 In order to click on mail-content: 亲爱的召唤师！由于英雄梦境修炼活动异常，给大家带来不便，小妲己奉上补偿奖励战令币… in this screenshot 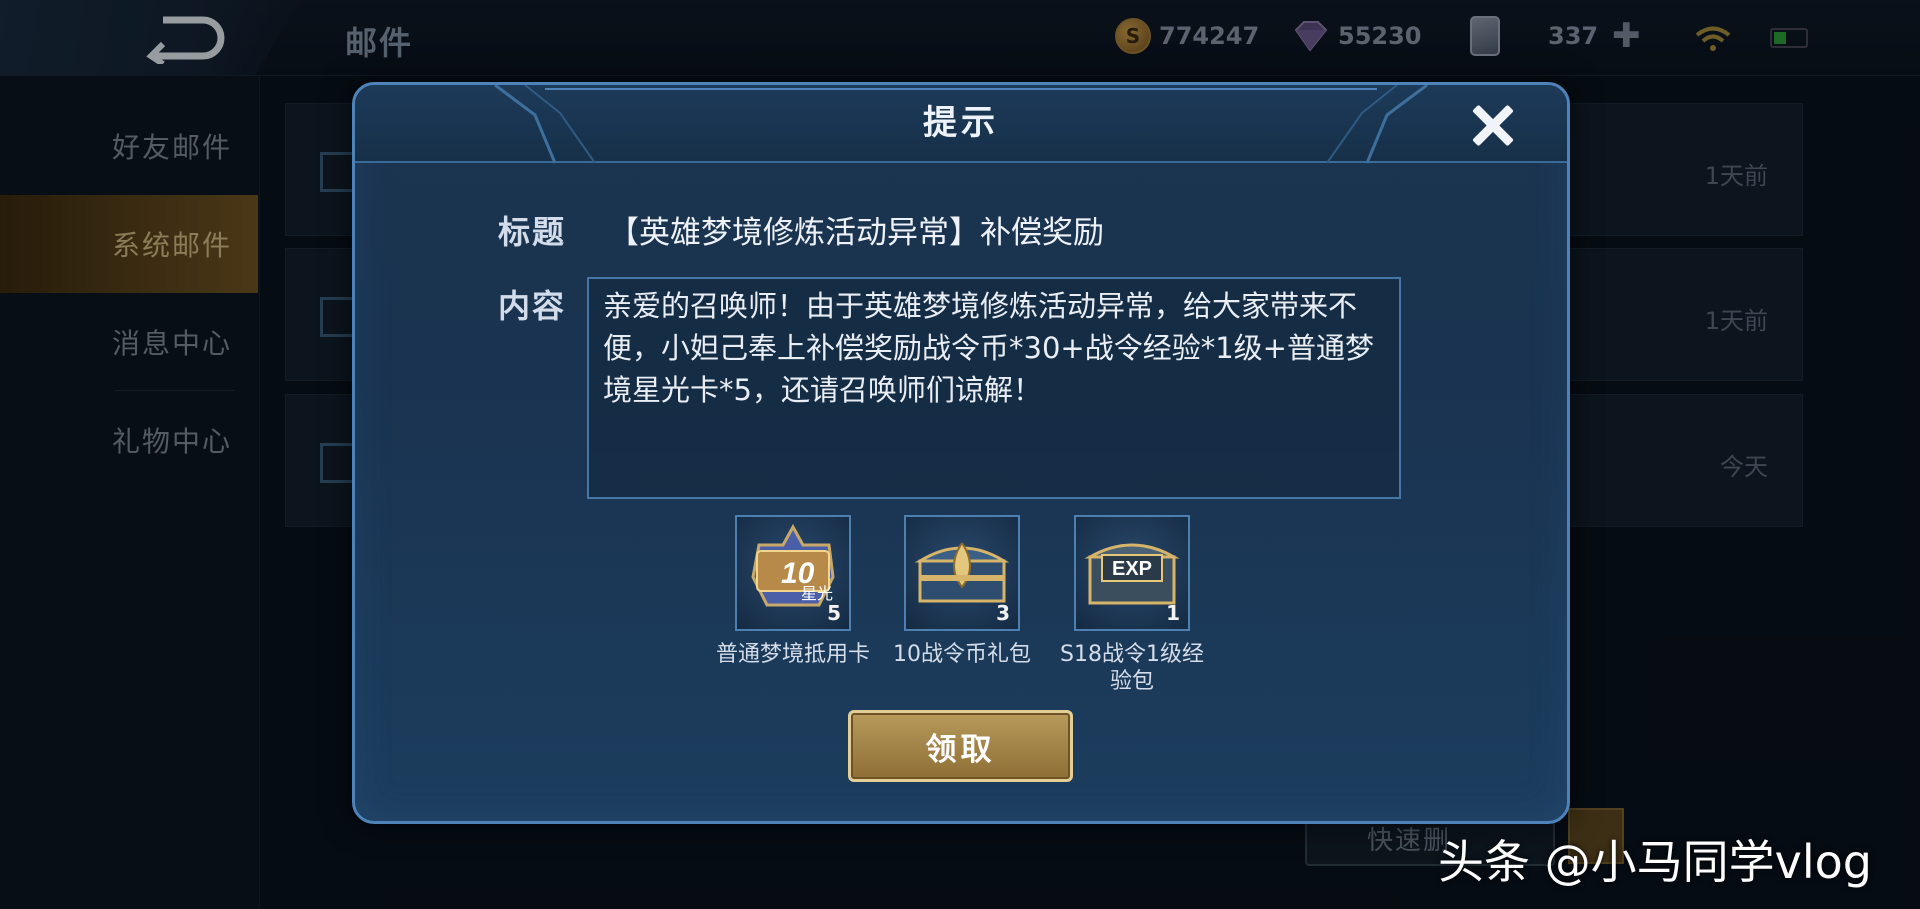, I will do `click(994, 388)`.